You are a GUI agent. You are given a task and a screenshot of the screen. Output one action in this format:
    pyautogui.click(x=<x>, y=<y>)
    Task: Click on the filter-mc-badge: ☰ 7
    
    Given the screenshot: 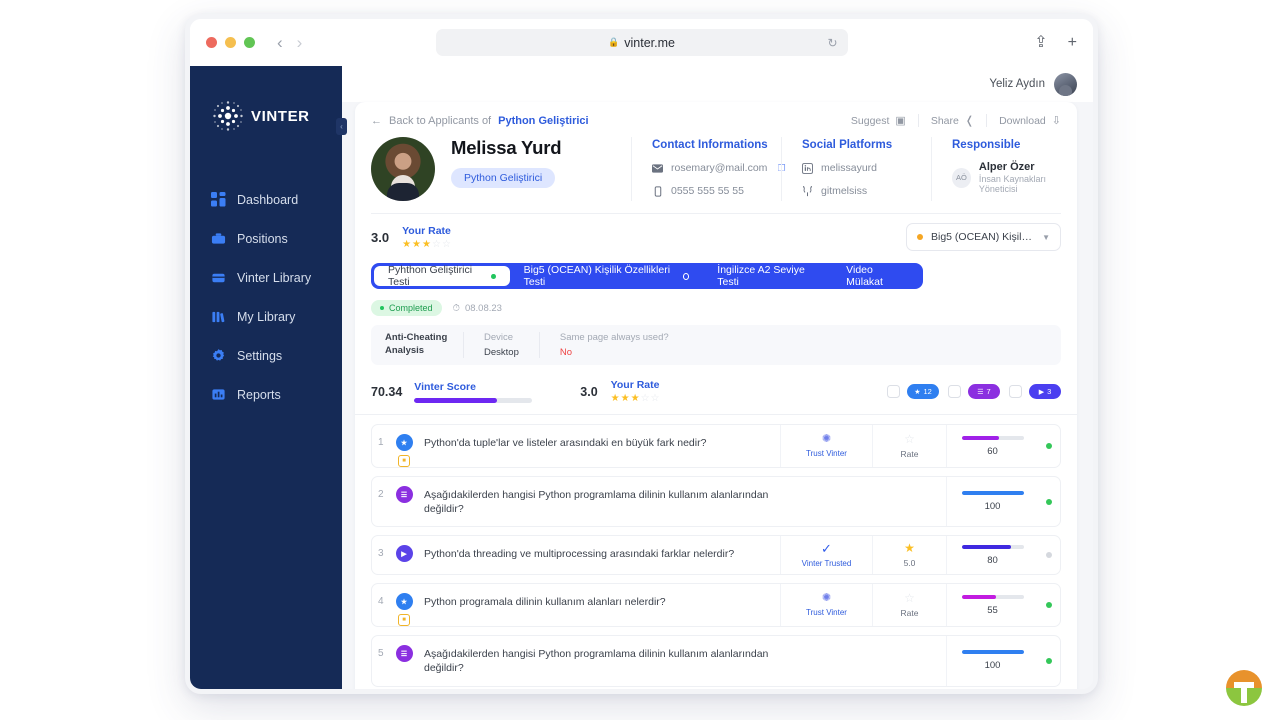 What is the action you would take?
    pyautogui.click(x=984, y=391)
    